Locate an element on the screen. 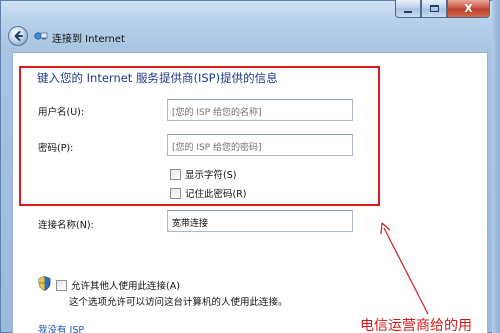 This screenshot has width=500, height=333. username-label: 用户名(U): is located at coordinates (61, 112).